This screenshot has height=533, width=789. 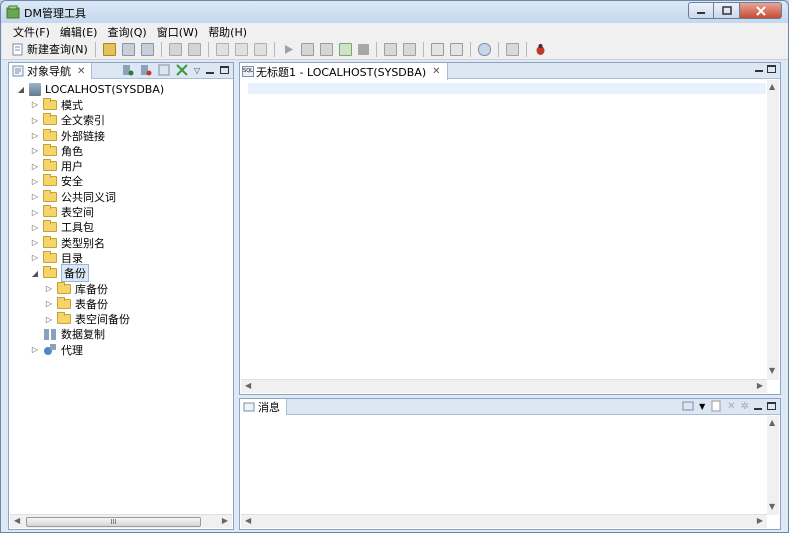 I want to click on open-button, so click(x=109, y=49).